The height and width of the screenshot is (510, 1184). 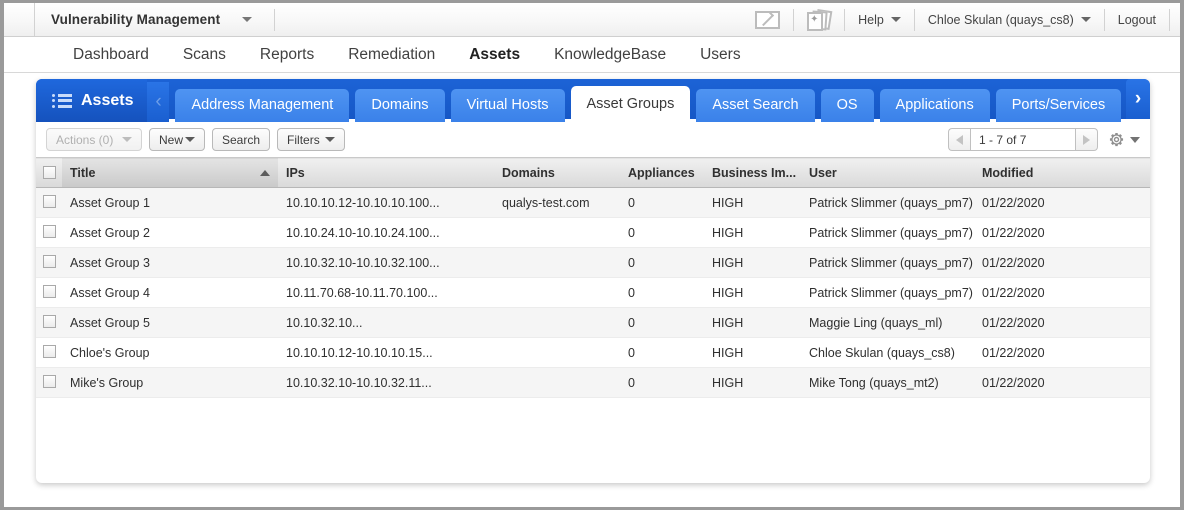 What do you see at coordinates (1009, 19) in the screenshot?
I see `user-menu: Chloe Skulan (quays_cs8)` at bounding box center [1009, 19].